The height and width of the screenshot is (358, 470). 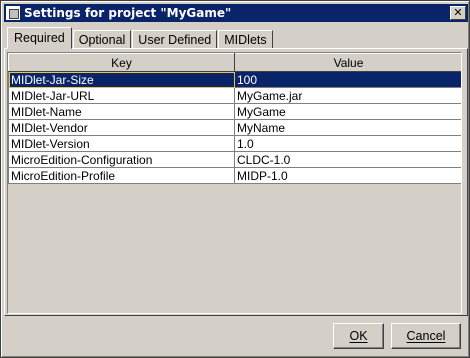 What do you see at coordinates (128, 13) in the screenshot?
I see `window-title: Settings for project "MyGame"` at bounding box center [128, 13].